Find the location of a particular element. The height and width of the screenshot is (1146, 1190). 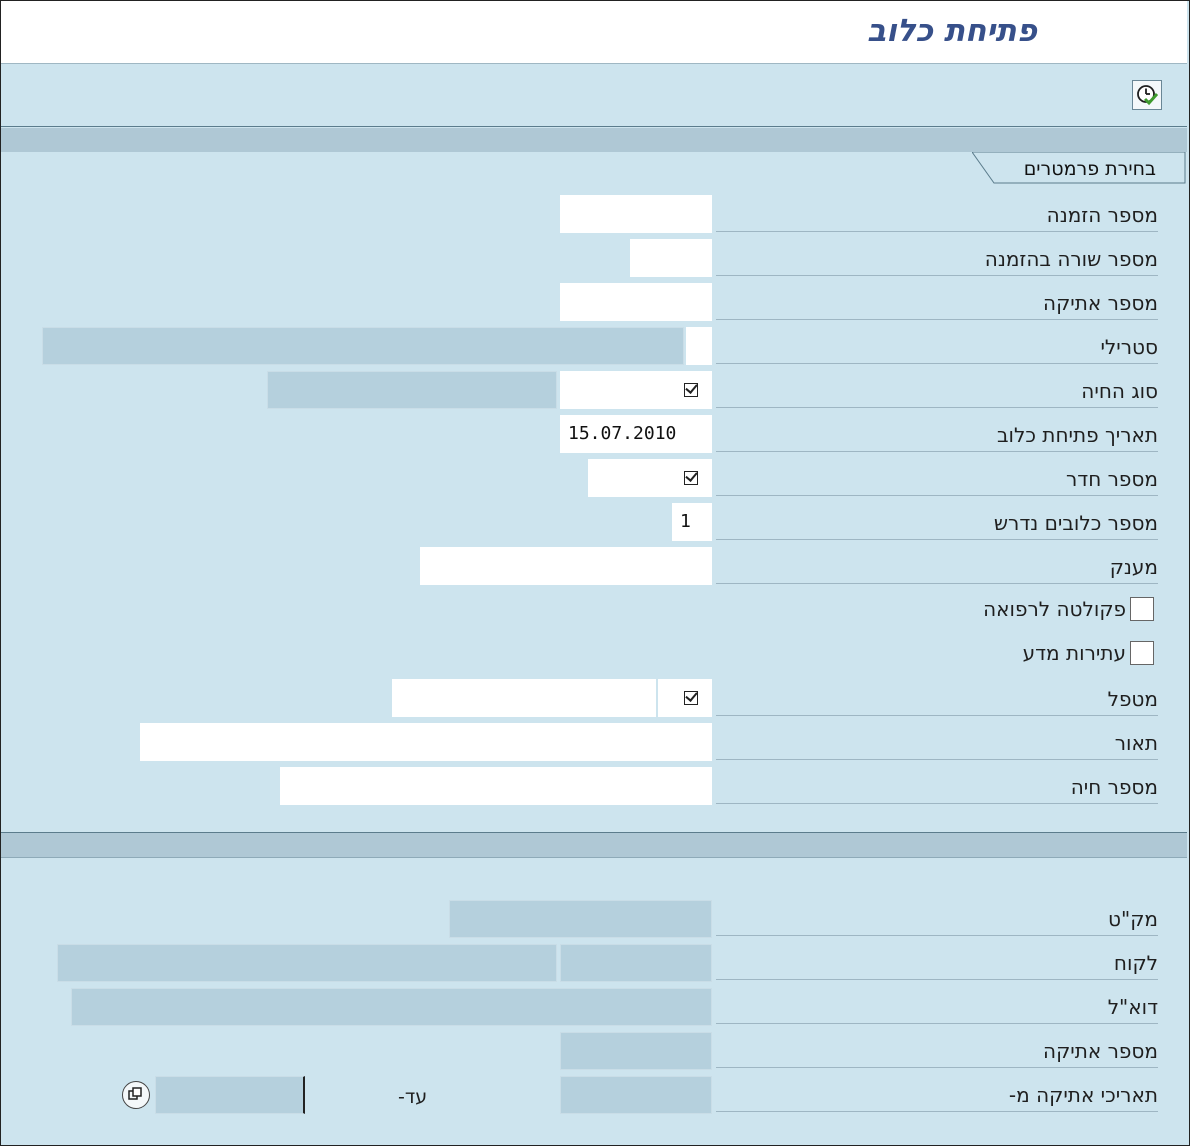

execute-button is located at coordinates (1147, 95).